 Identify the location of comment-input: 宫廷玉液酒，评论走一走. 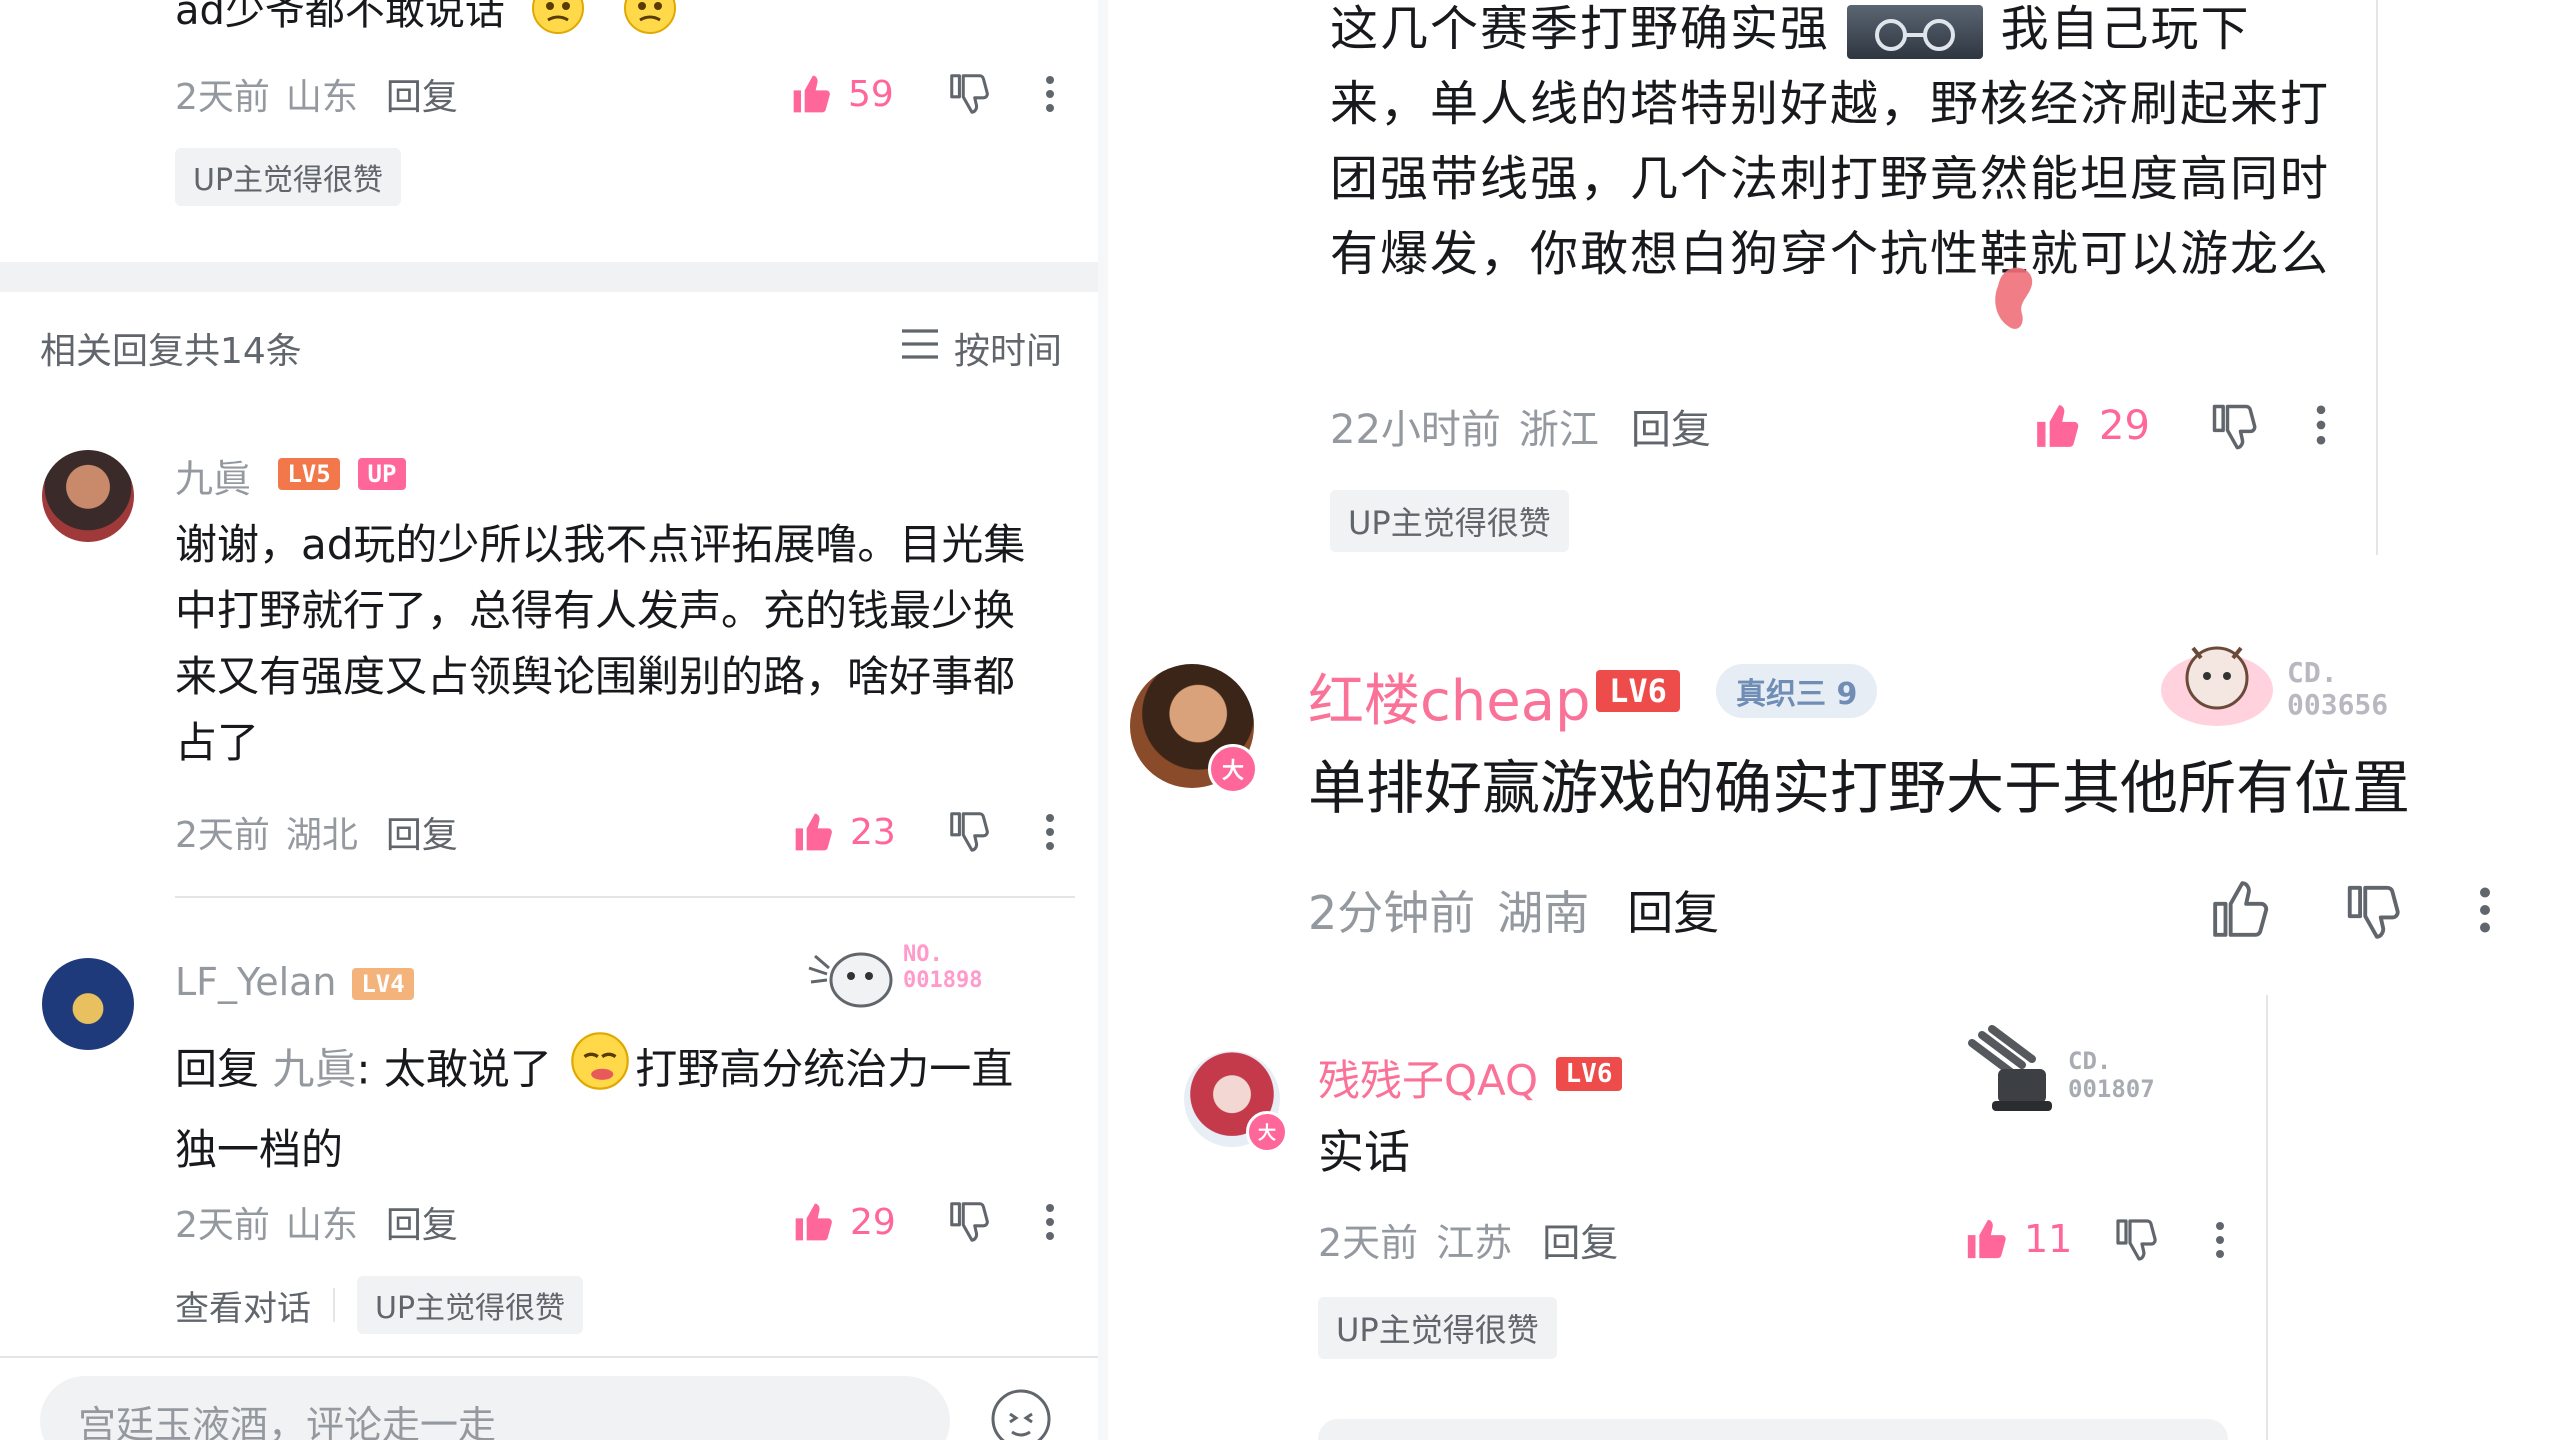
(495, 1408).